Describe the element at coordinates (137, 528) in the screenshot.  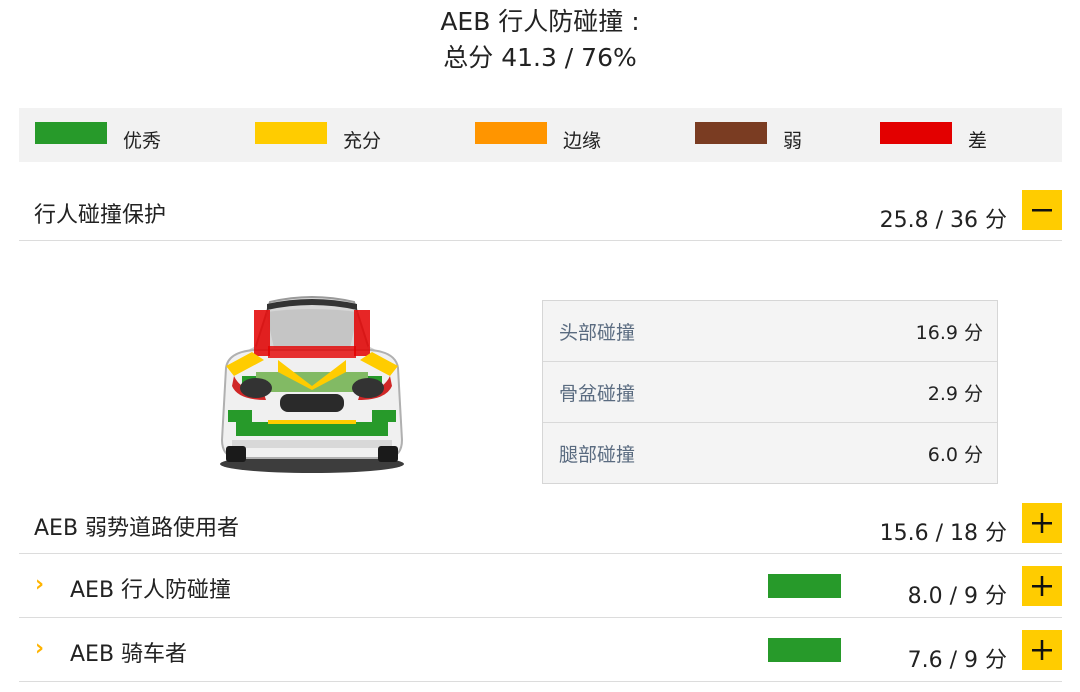
I see `section-label: AEB 弱势道路使用者` at that location.